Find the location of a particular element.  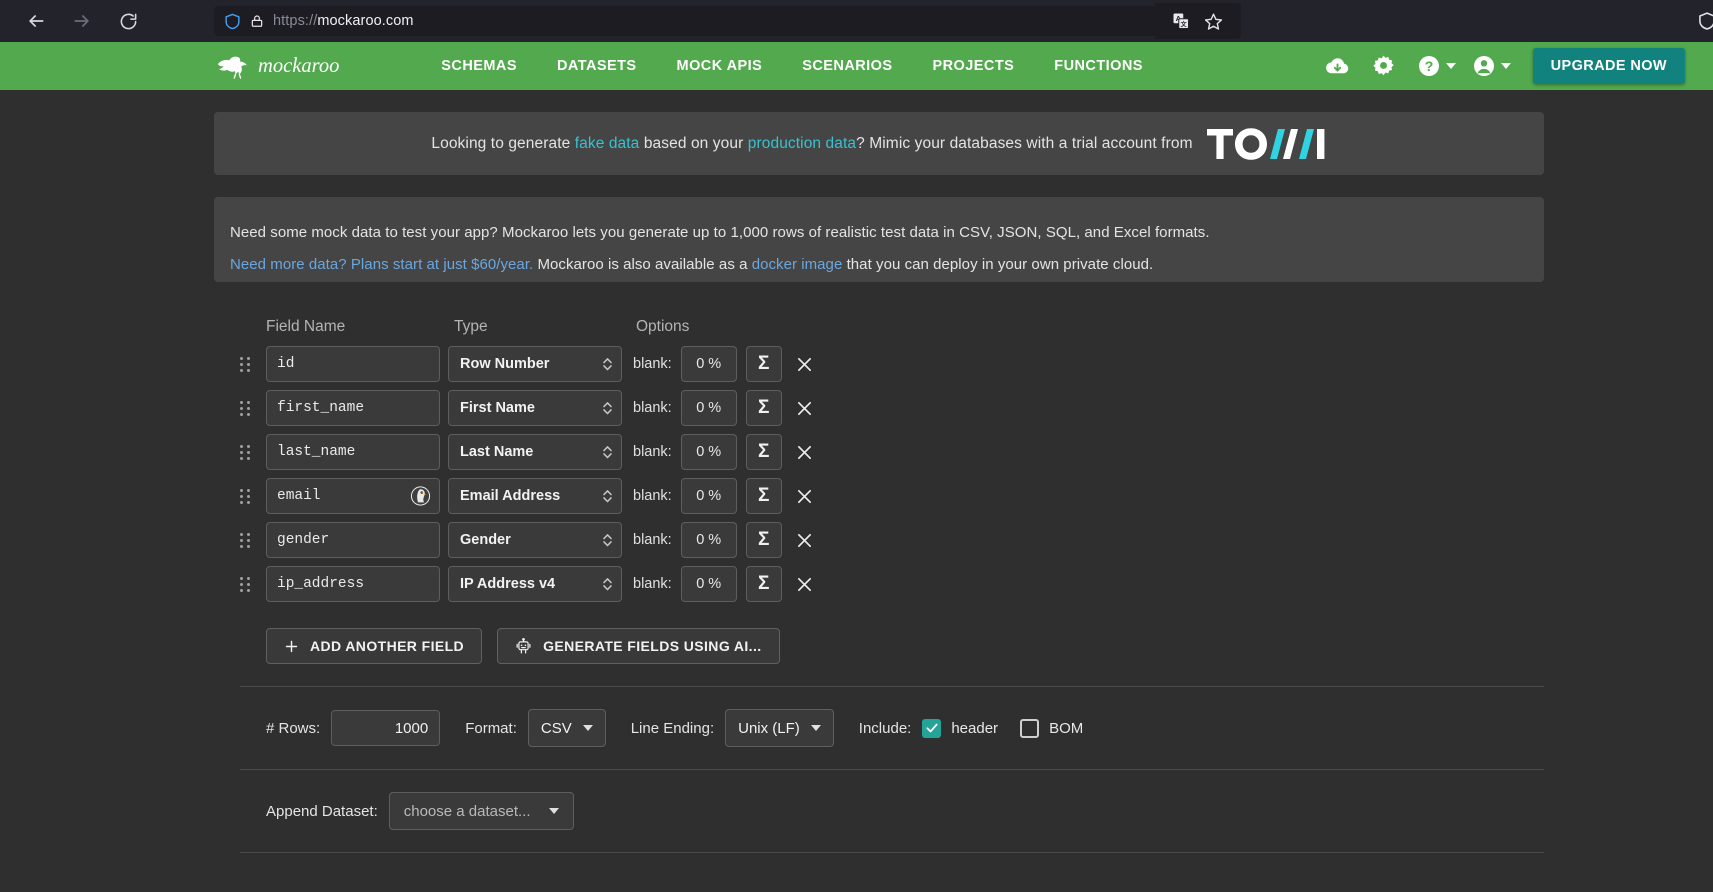

field-type-select: First Name is located at coordinates (535, 408).